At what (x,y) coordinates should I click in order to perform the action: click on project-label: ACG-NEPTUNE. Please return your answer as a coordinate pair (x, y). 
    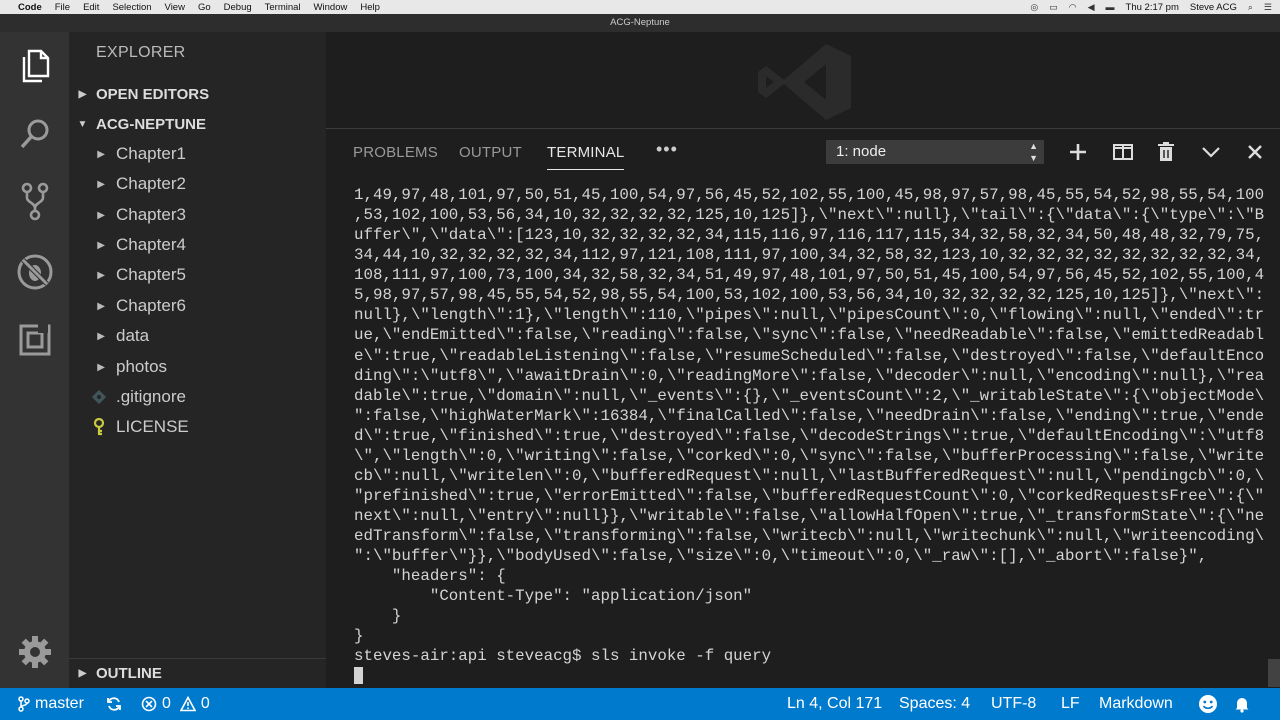
    Looking at the image, I should click on (151, 124).